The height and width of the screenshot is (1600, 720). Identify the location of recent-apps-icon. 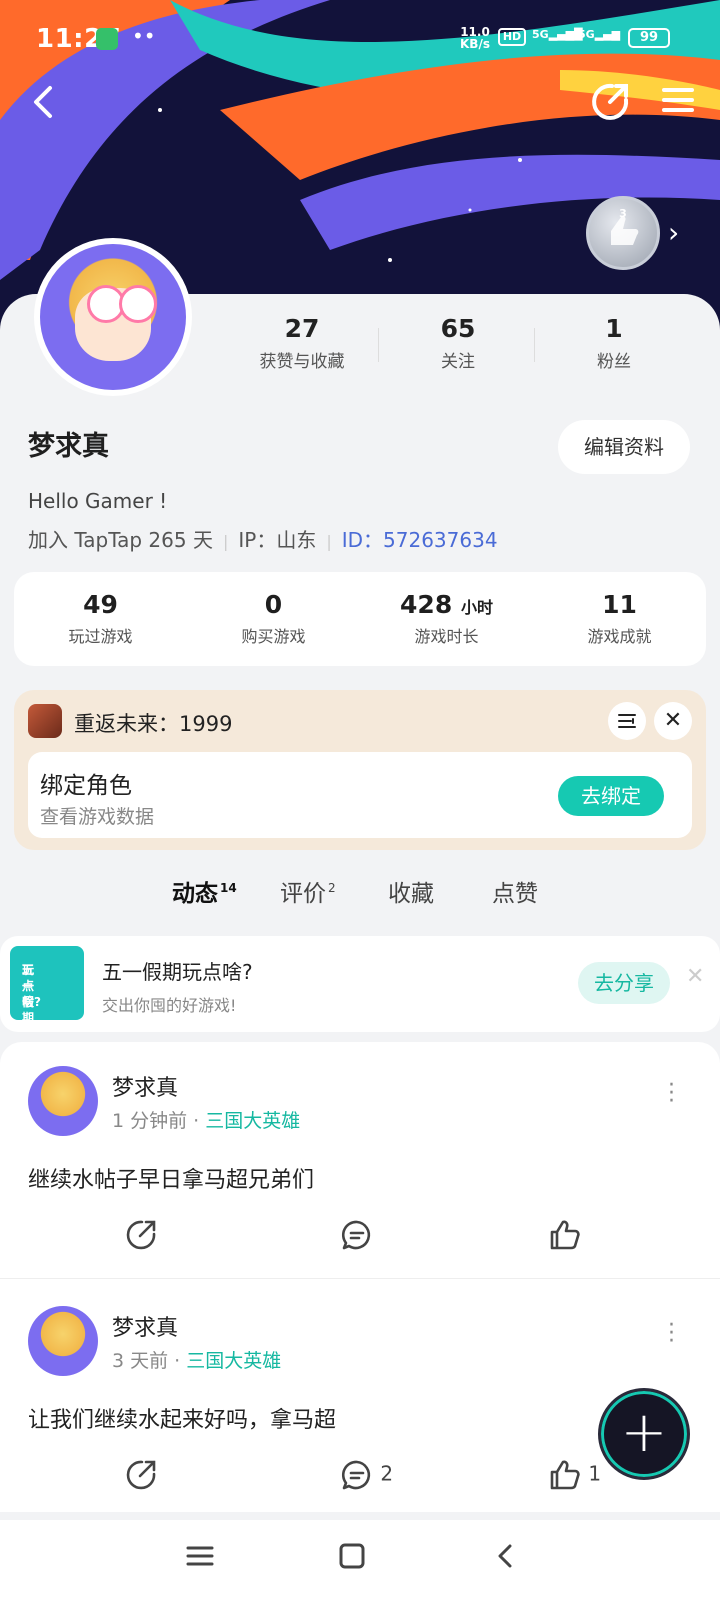
(200, 1558).